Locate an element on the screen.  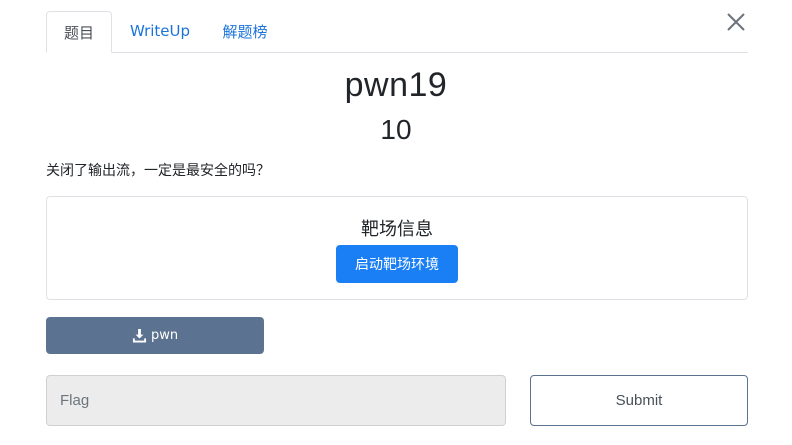
tab-bar: 题目 WriteUp 解题榜 is located at coordinates (397, 32).